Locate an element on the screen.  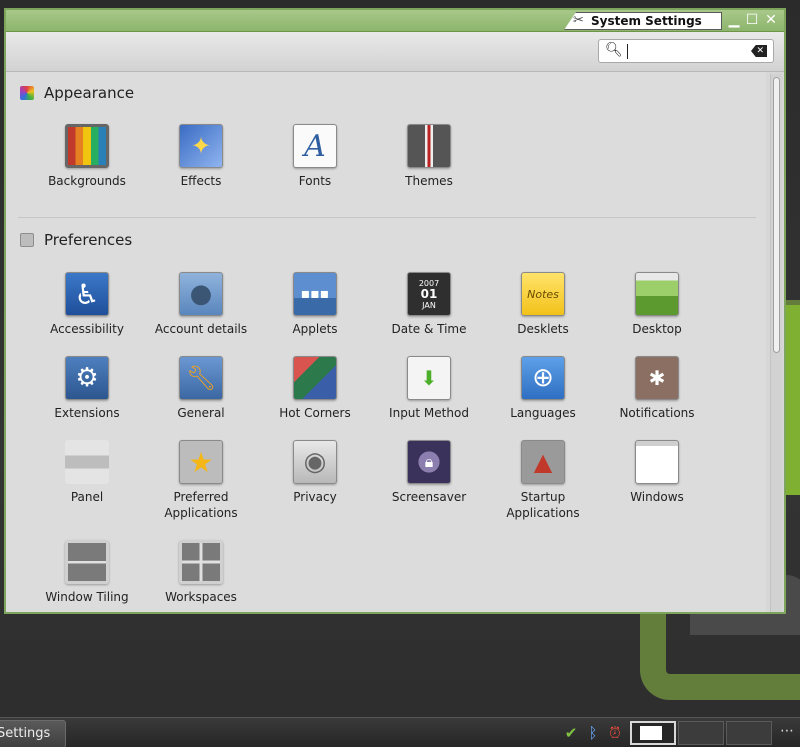
item-label: Startup Applications is located at coordinates (543, 505).